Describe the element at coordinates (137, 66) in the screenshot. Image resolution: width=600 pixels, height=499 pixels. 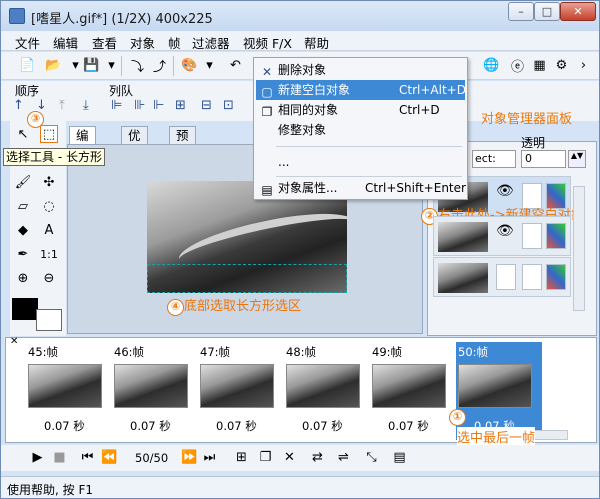
I see `import-icon: ⤵` at that location.